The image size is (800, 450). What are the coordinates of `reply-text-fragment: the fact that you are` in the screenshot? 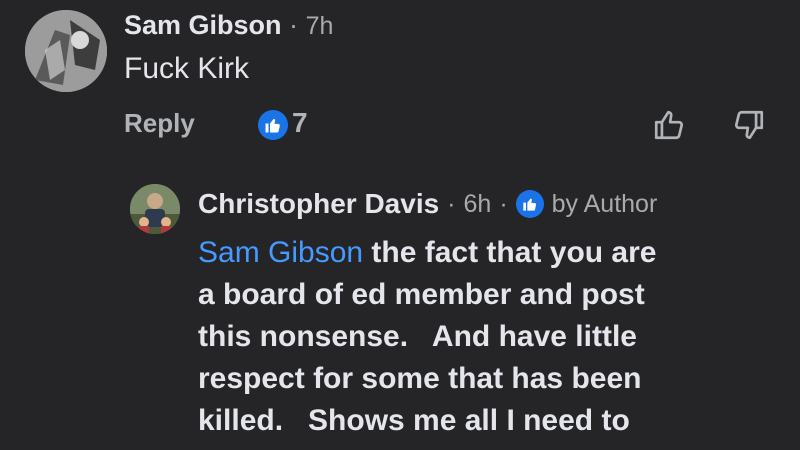 It's located at (510, 252).